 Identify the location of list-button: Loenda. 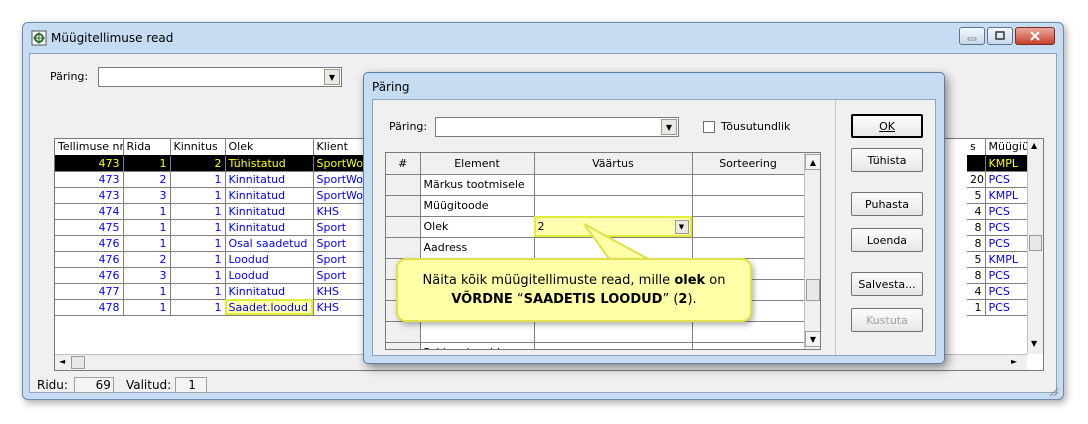
(887, 240).